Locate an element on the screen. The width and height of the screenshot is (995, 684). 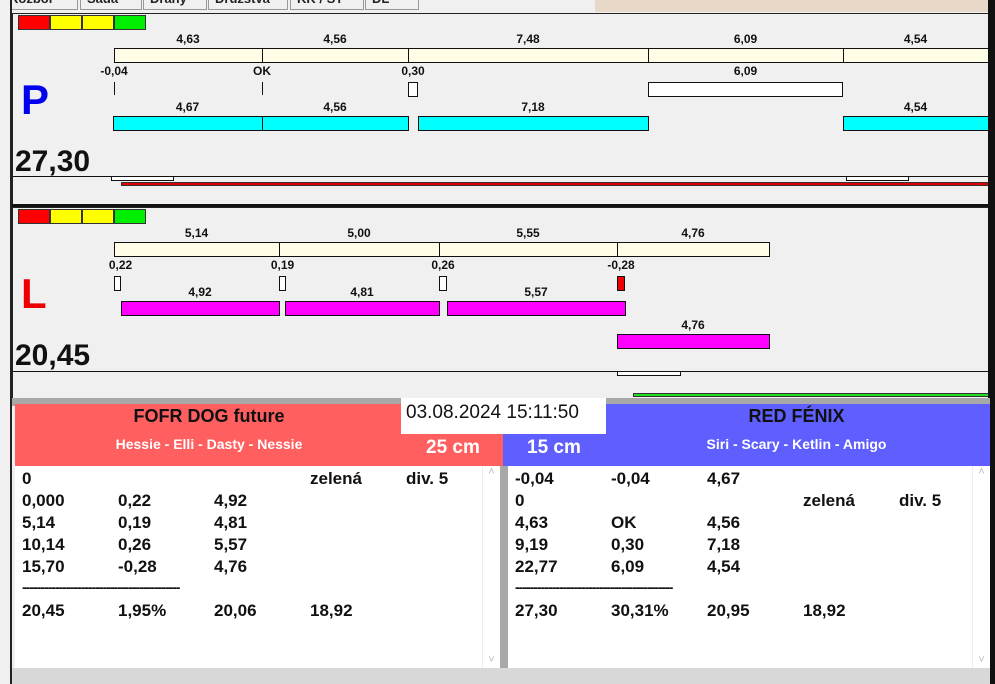
diff-value: 0,26 is located at coordinates (443, 265).